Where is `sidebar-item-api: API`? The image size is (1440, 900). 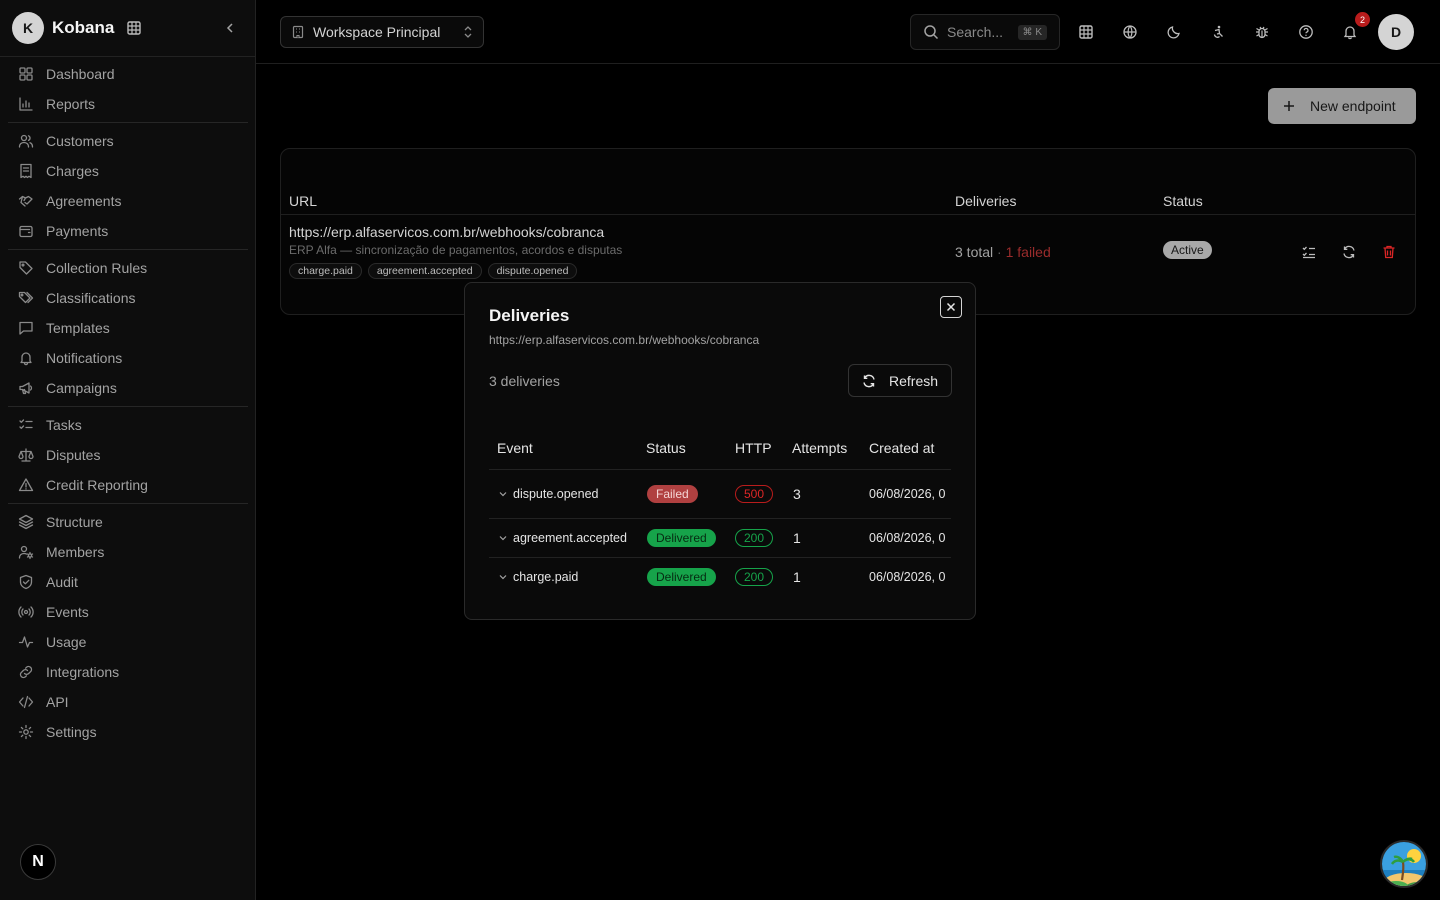
sidebar-item-api: API is located at coordinates (43, 702).